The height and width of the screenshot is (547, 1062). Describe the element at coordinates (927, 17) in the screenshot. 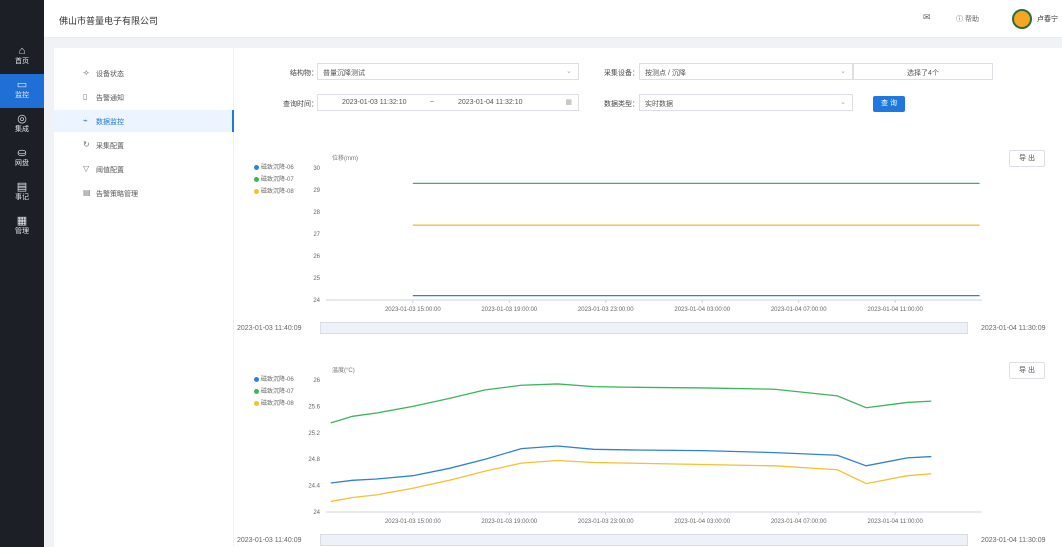

I see `mail-icon: ✉` at that location.